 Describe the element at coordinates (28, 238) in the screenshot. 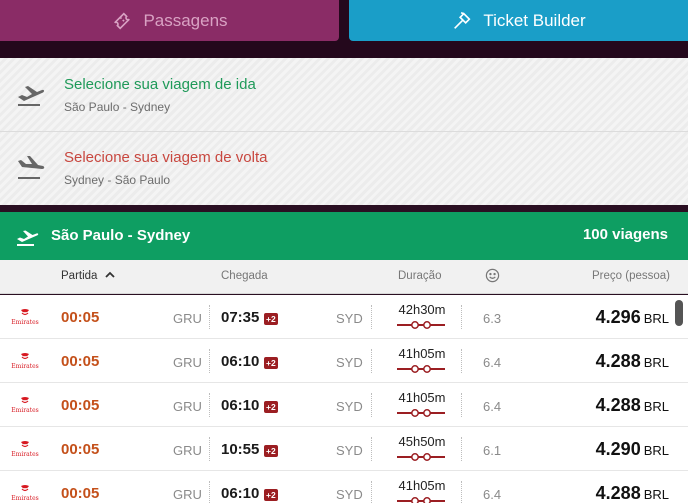

I see `plane-icon` at that location.